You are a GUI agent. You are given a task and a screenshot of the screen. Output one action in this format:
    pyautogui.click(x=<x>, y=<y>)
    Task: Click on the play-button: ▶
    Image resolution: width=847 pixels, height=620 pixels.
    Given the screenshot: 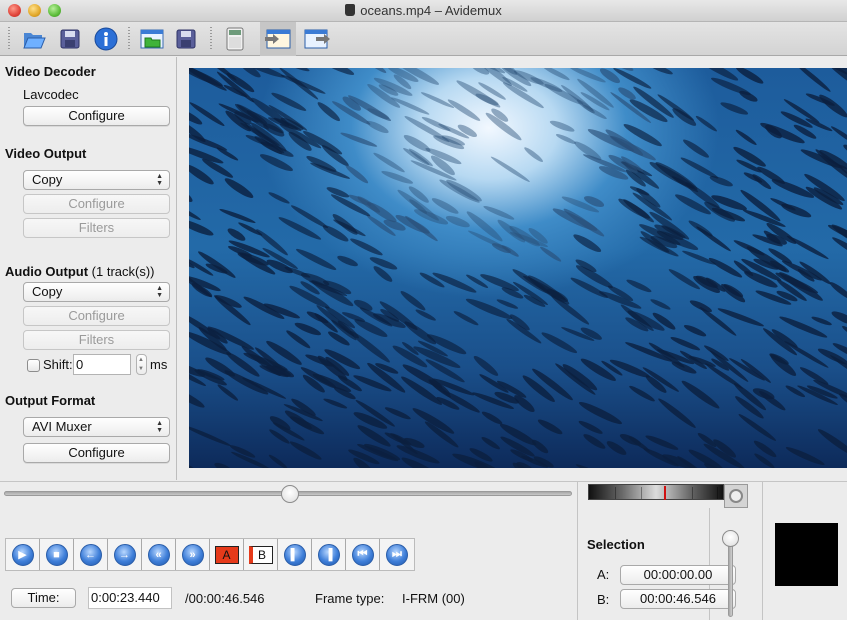 What is the action you would take?
    pyautogui.click(x=23, y=554)
    